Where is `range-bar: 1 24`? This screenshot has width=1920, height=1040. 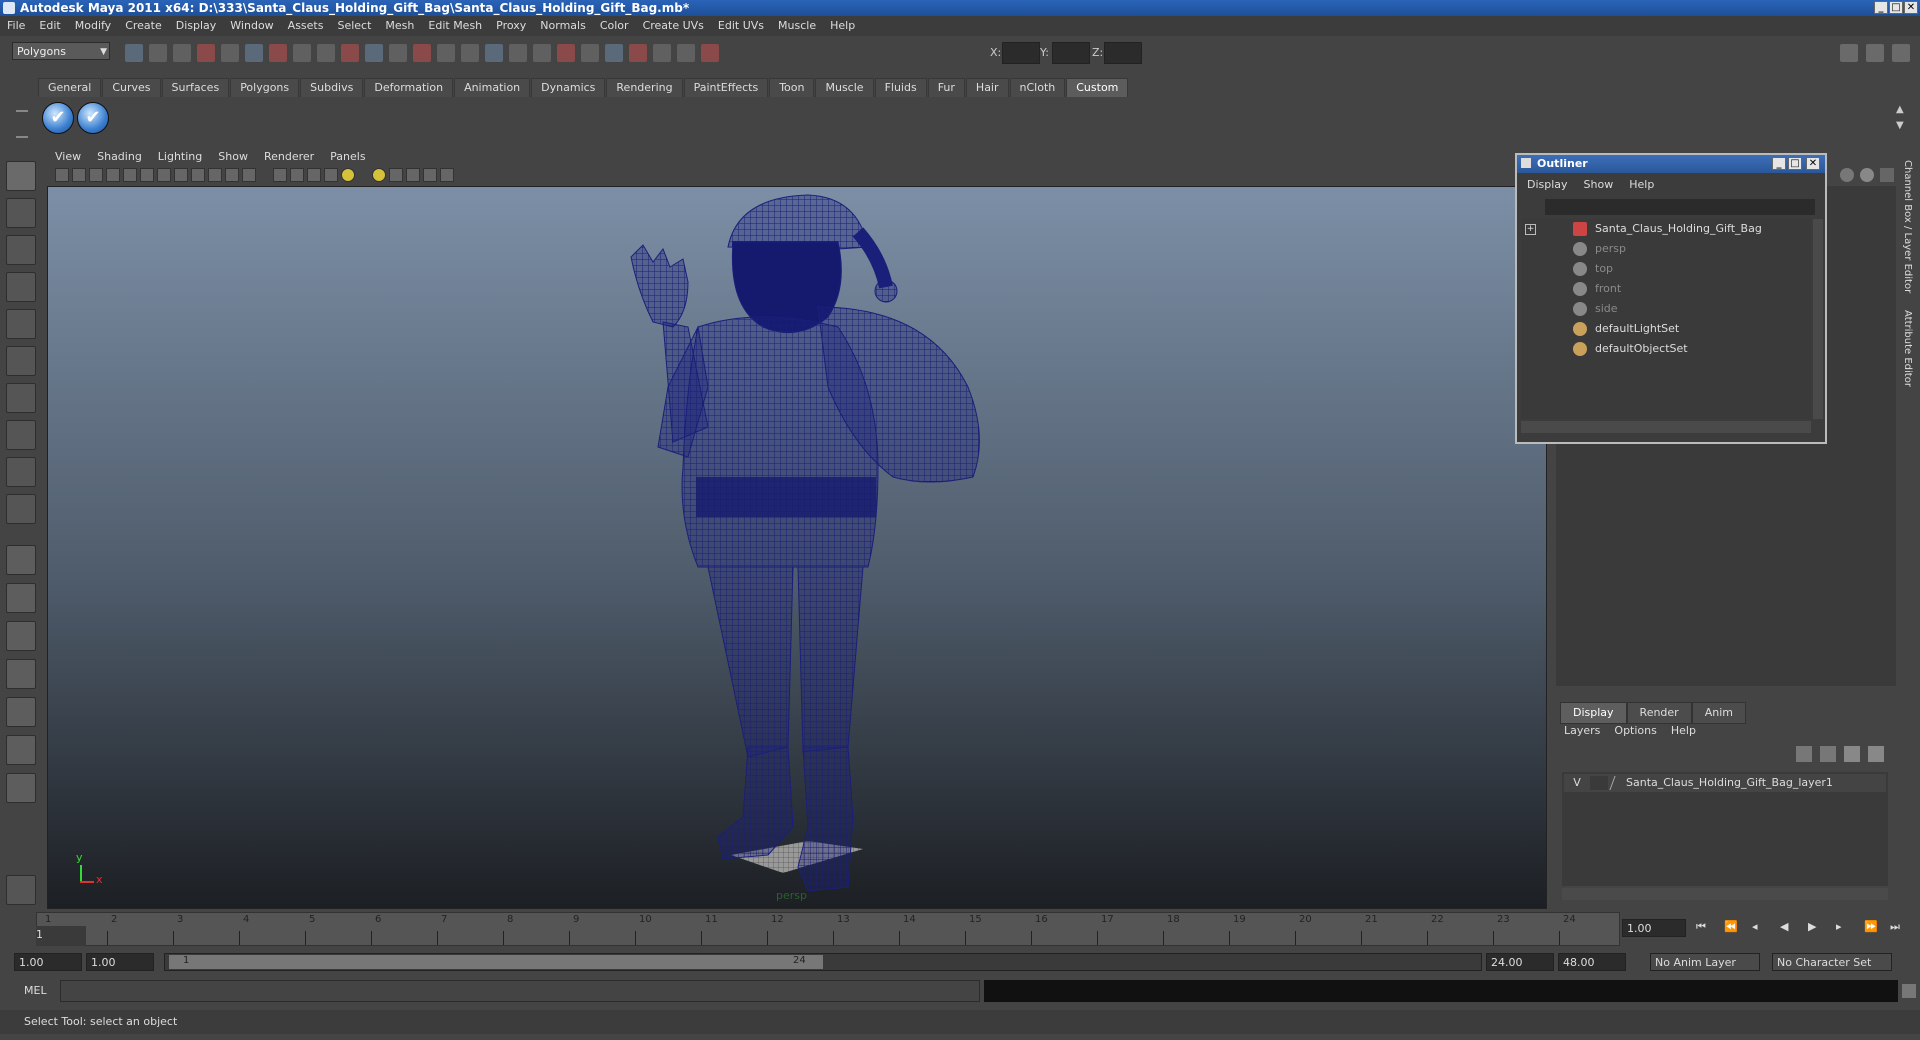
range-bar: 1 24 is located at coordinates (823, 962).